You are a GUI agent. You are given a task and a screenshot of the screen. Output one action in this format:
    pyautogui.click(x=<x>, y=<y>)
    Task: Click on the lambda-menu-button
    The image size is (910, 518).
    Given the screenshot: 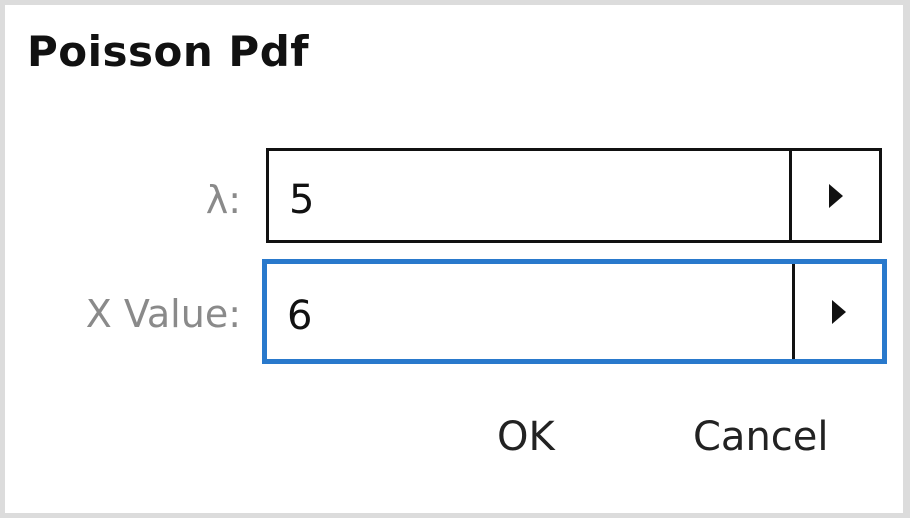 What is the action you would take?
    pyautogui.click(x=834, y=195)
    